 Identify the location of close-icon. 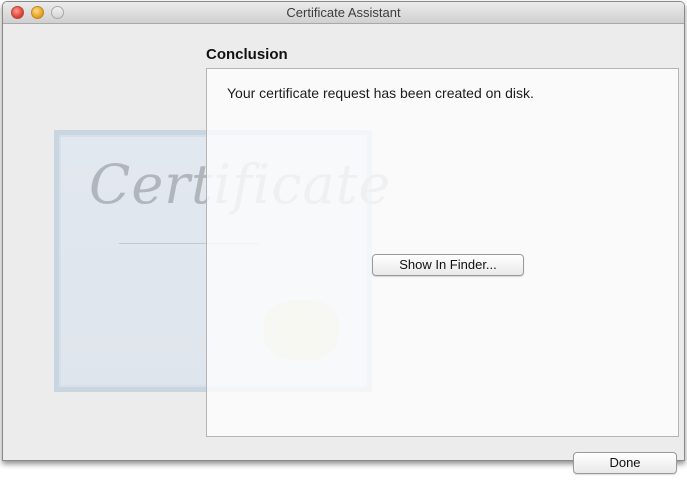
(17, 12).